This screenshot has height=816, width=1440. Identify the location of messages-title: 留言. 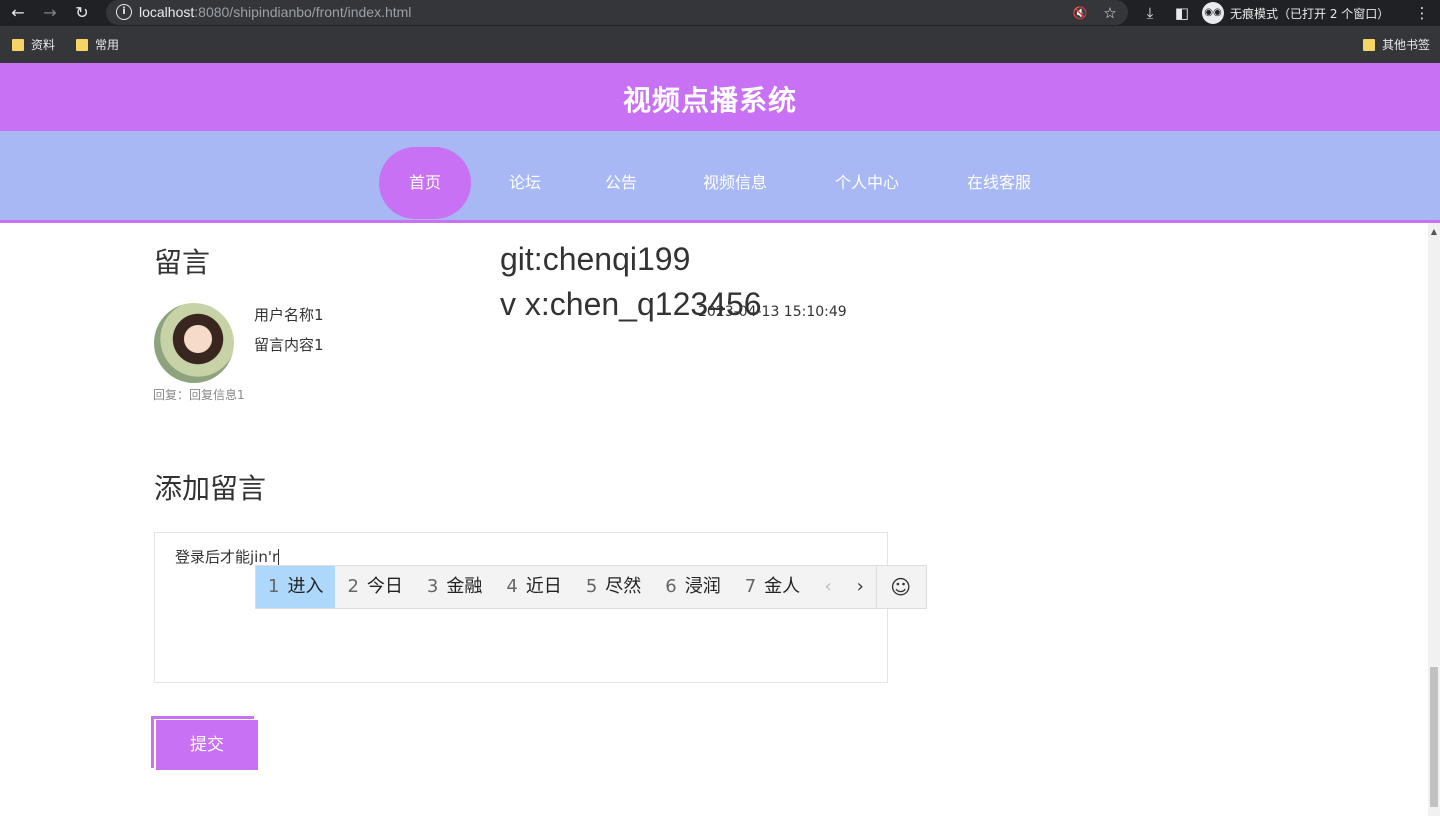
(182, 262).